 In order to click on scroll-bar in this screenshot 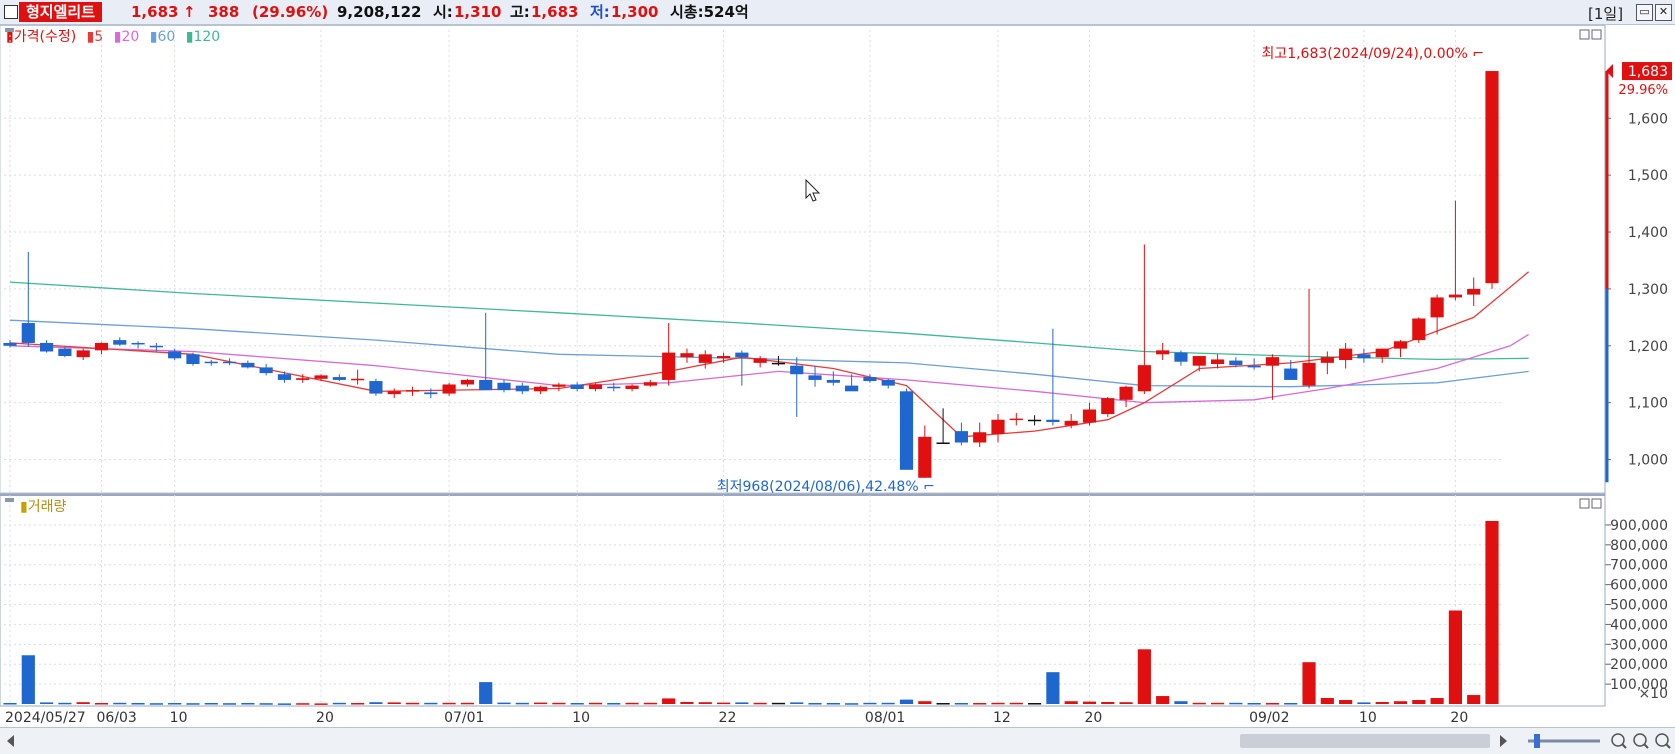, I will do `click(837, 740)`.